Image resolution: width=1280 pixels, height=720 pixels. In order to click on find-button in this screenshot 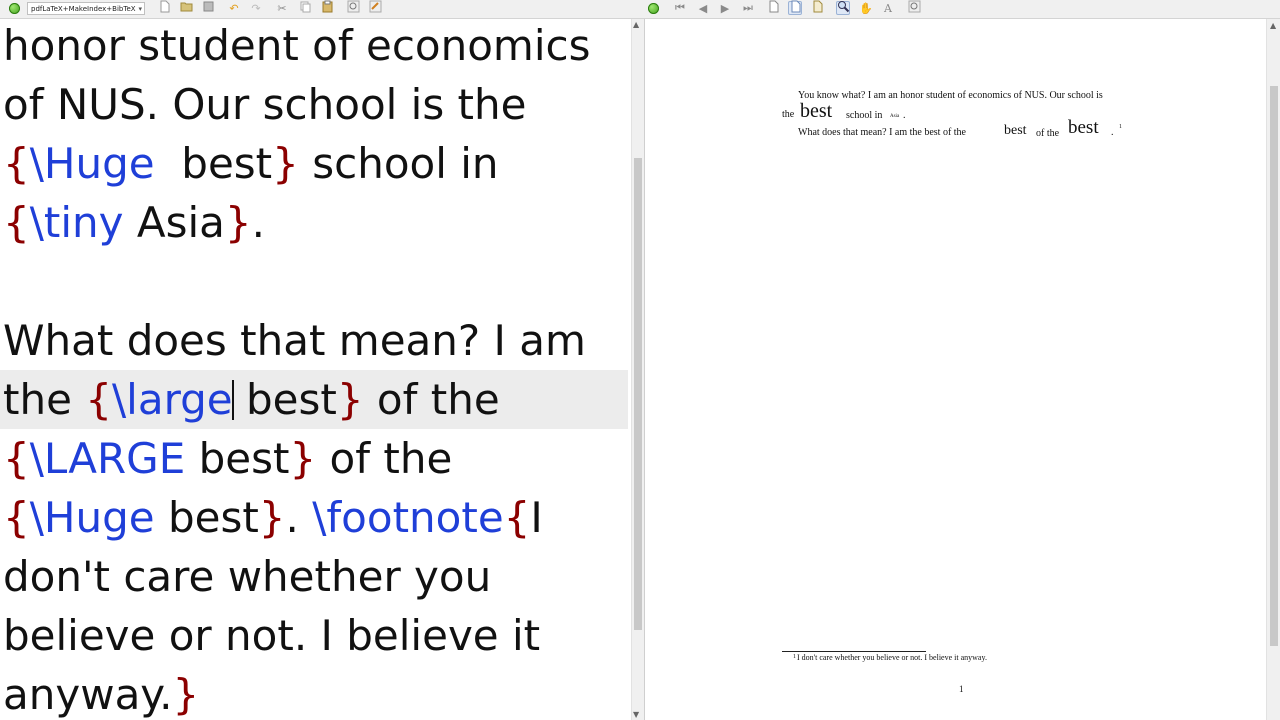, I will do `click(353, 8)`.